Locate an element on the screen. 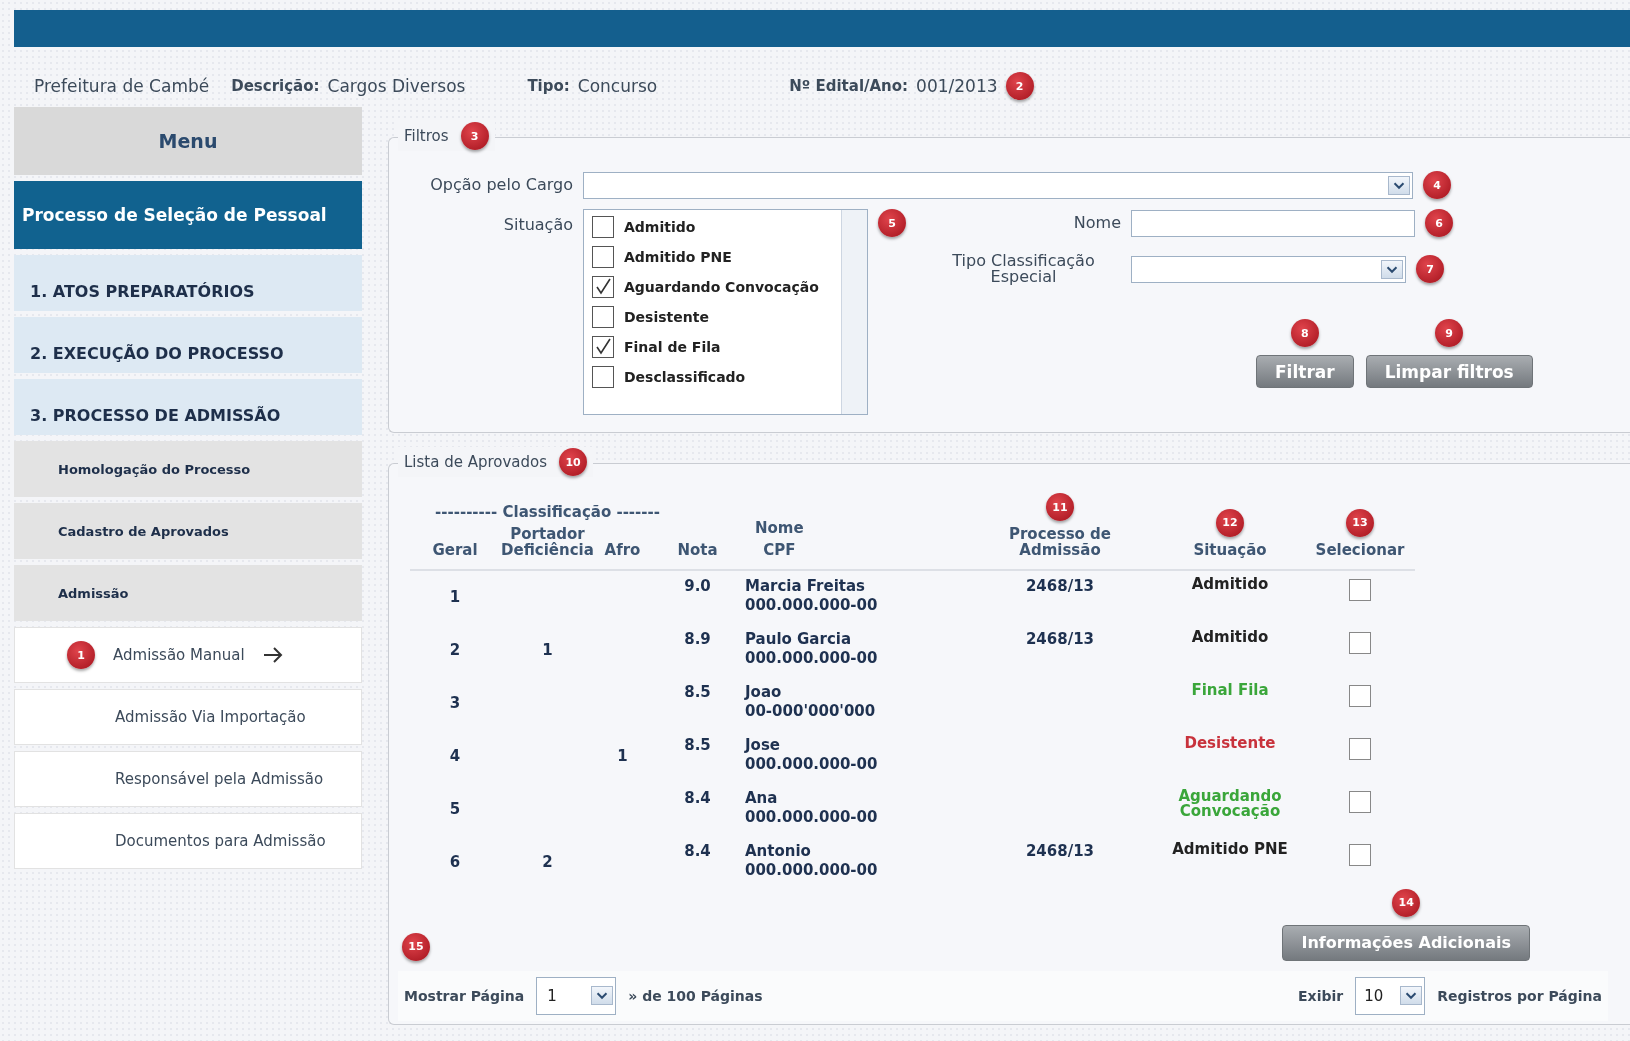  column-header: Afro is located at coordinates (622, 550).